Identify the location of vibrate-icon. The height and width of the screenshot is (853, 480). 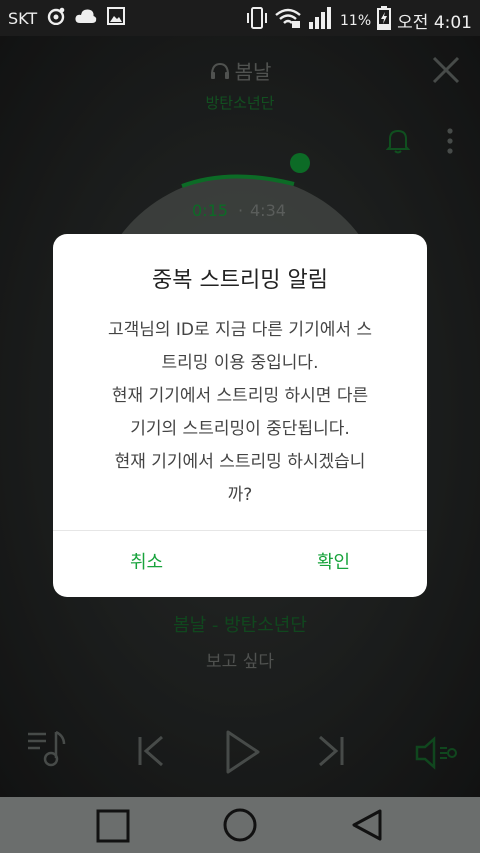
(257, 20).